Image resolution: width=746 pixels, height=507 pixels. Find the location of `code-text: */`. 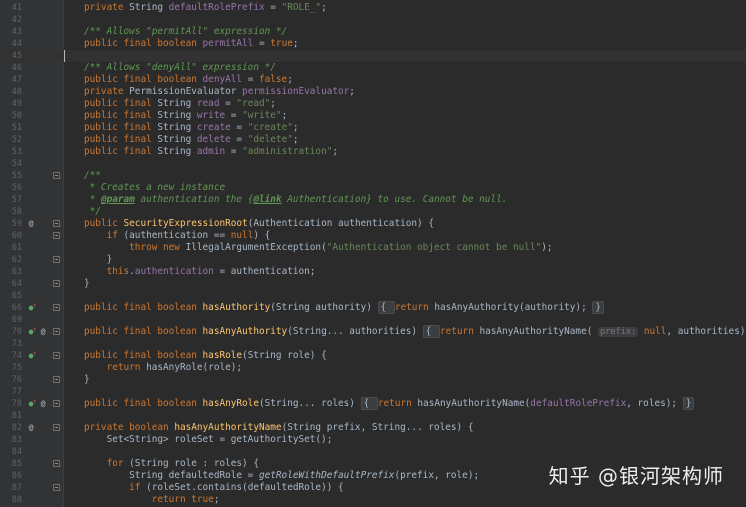

code-text: */ is located at coordinates (92, 212).